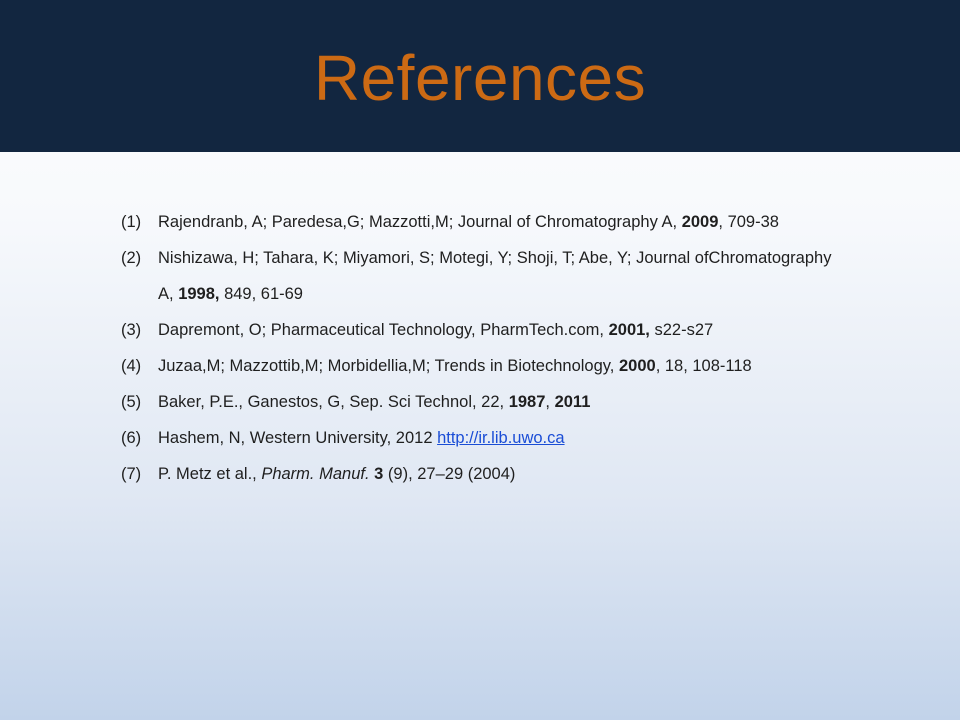 Image resolution: width=960 pixels, height=720 pixels. I want to click on reference-number: (2), so click(131, 258).